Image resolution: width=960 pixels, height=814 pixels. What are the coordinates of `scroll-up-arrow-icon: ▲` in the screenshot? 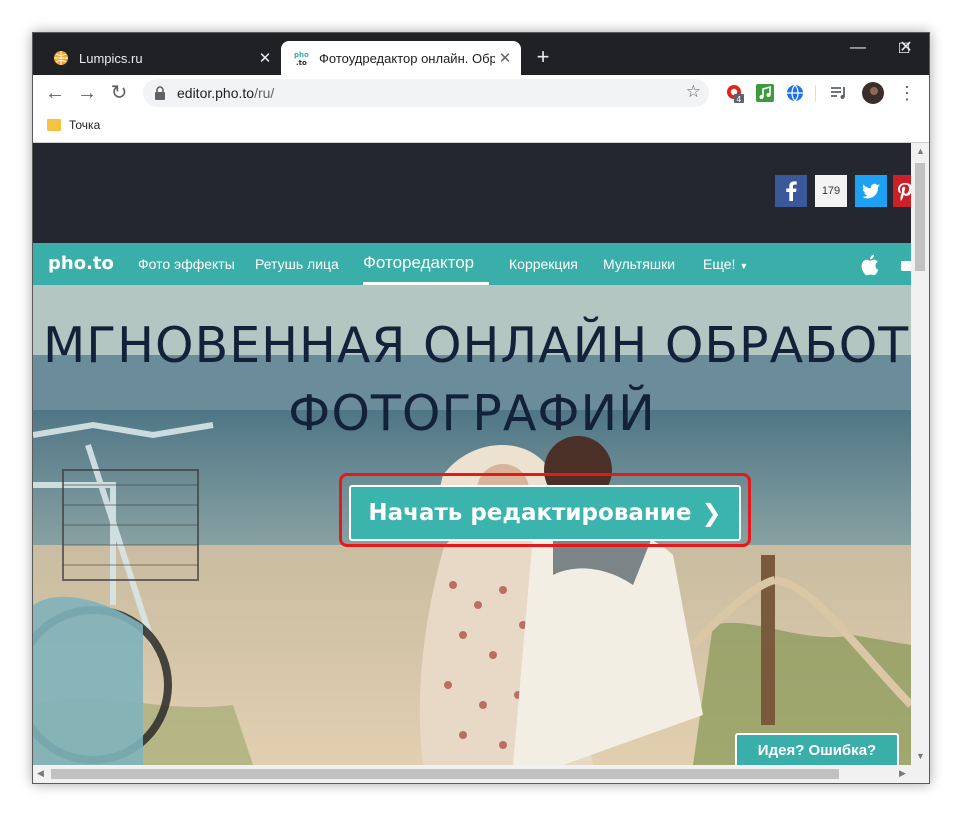 It's located at (920, 151).